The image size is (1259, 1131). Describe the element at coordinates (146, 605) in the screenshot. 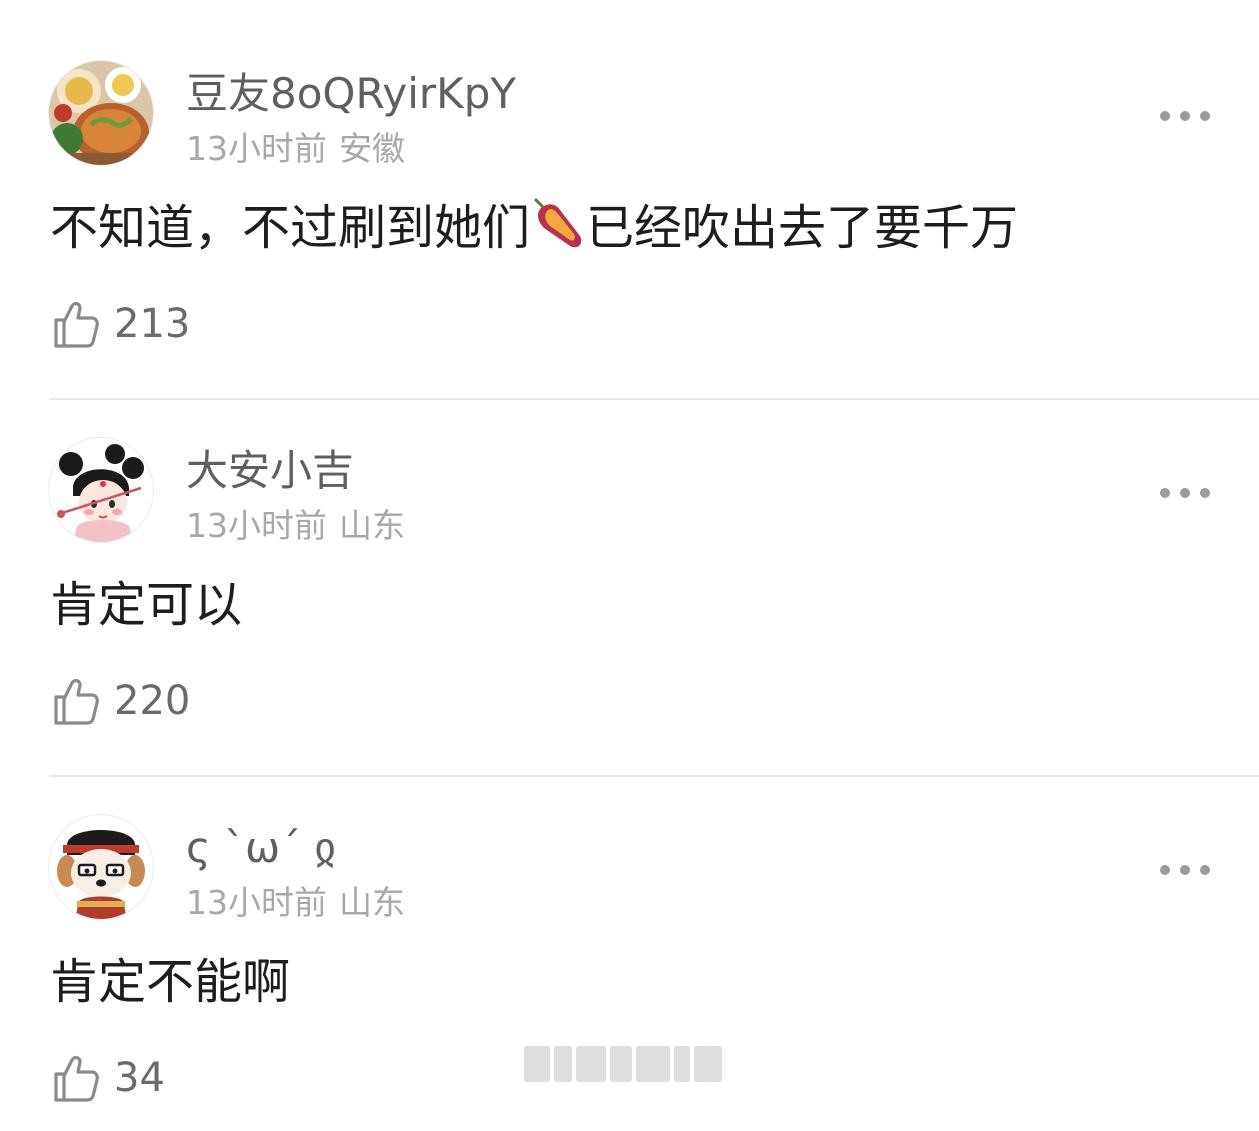

I see `comment-text: 肯定可以` at that location.